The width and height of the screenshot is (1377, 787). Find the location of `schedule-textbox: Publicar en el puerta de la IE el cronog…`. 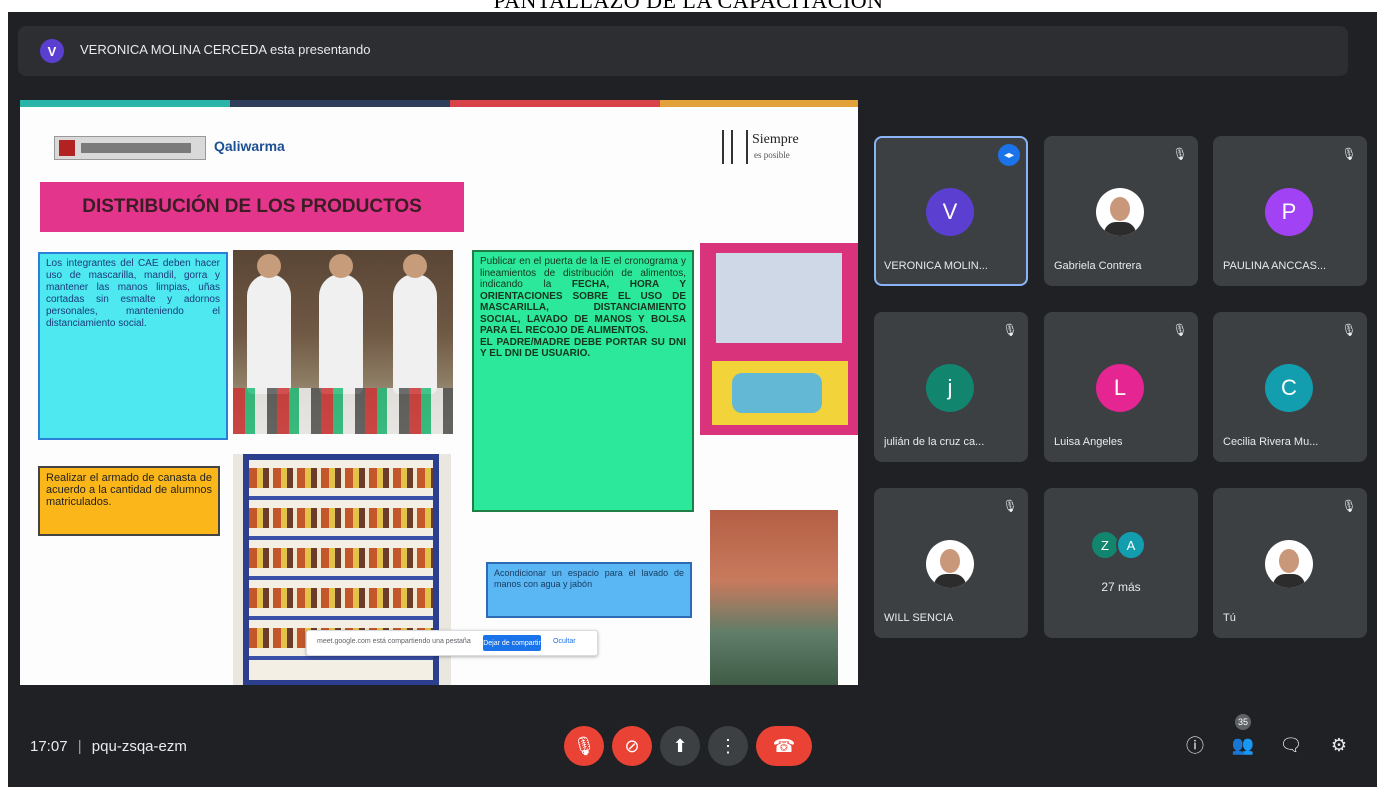

schedule-textbox: Publicar en el puerta de la IE el cronog… is located at coordinates (583, 381).